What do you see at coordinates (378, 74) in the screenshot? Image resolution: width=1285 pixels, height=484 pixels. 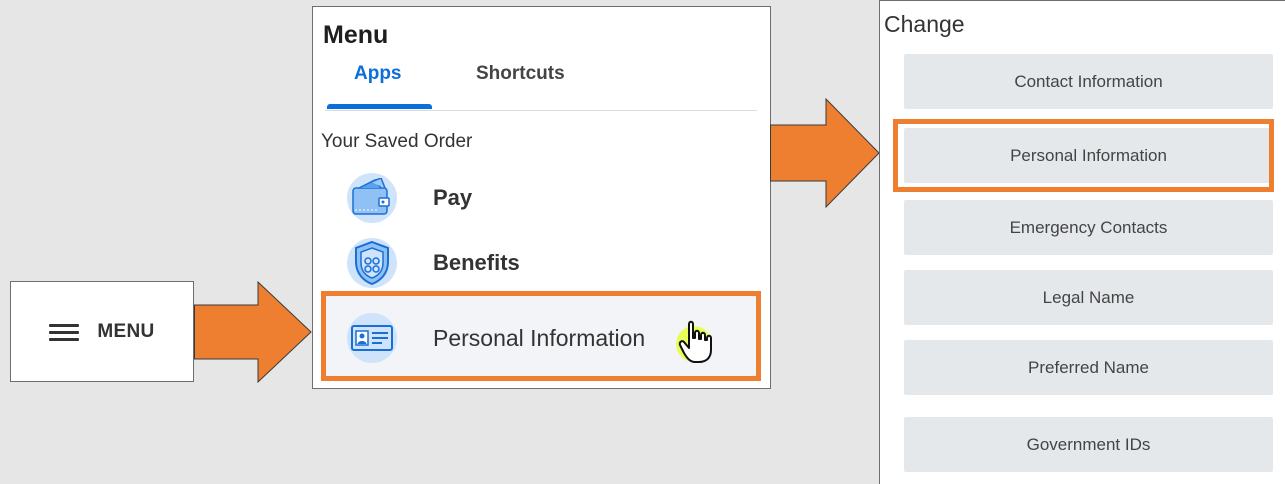 I see `tab-apps: Apps` at bounding box center [378, 74].